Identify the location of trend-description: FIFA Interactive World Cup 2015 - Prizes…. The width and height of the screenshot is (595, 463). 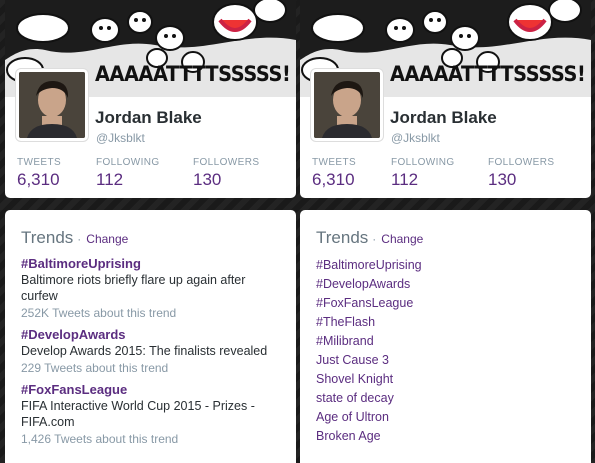
(138, 414).